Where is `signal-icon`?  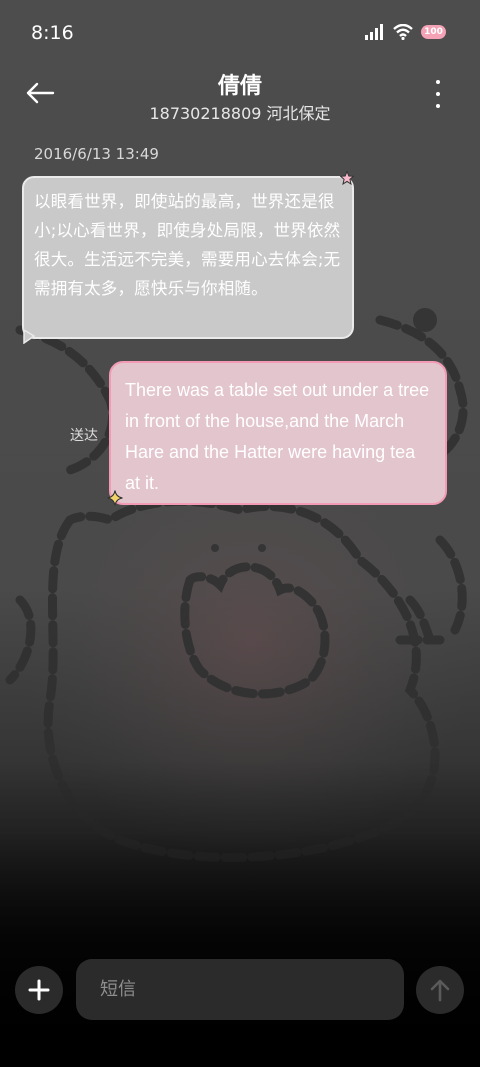 signal-icon is located at coordinates (374, 32).